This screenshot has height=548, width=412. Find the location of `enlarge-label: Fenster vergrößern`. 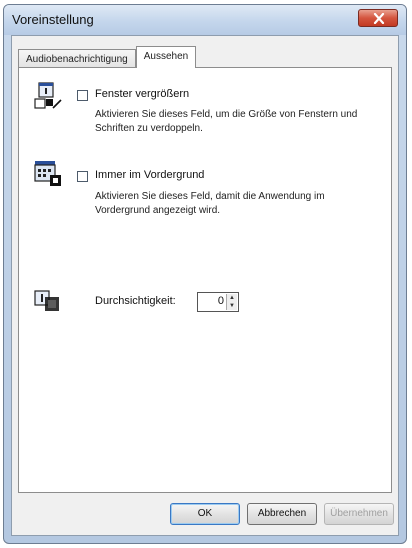

enlarge-label: Fenster vergrößern is located at coordinates (142, 94).